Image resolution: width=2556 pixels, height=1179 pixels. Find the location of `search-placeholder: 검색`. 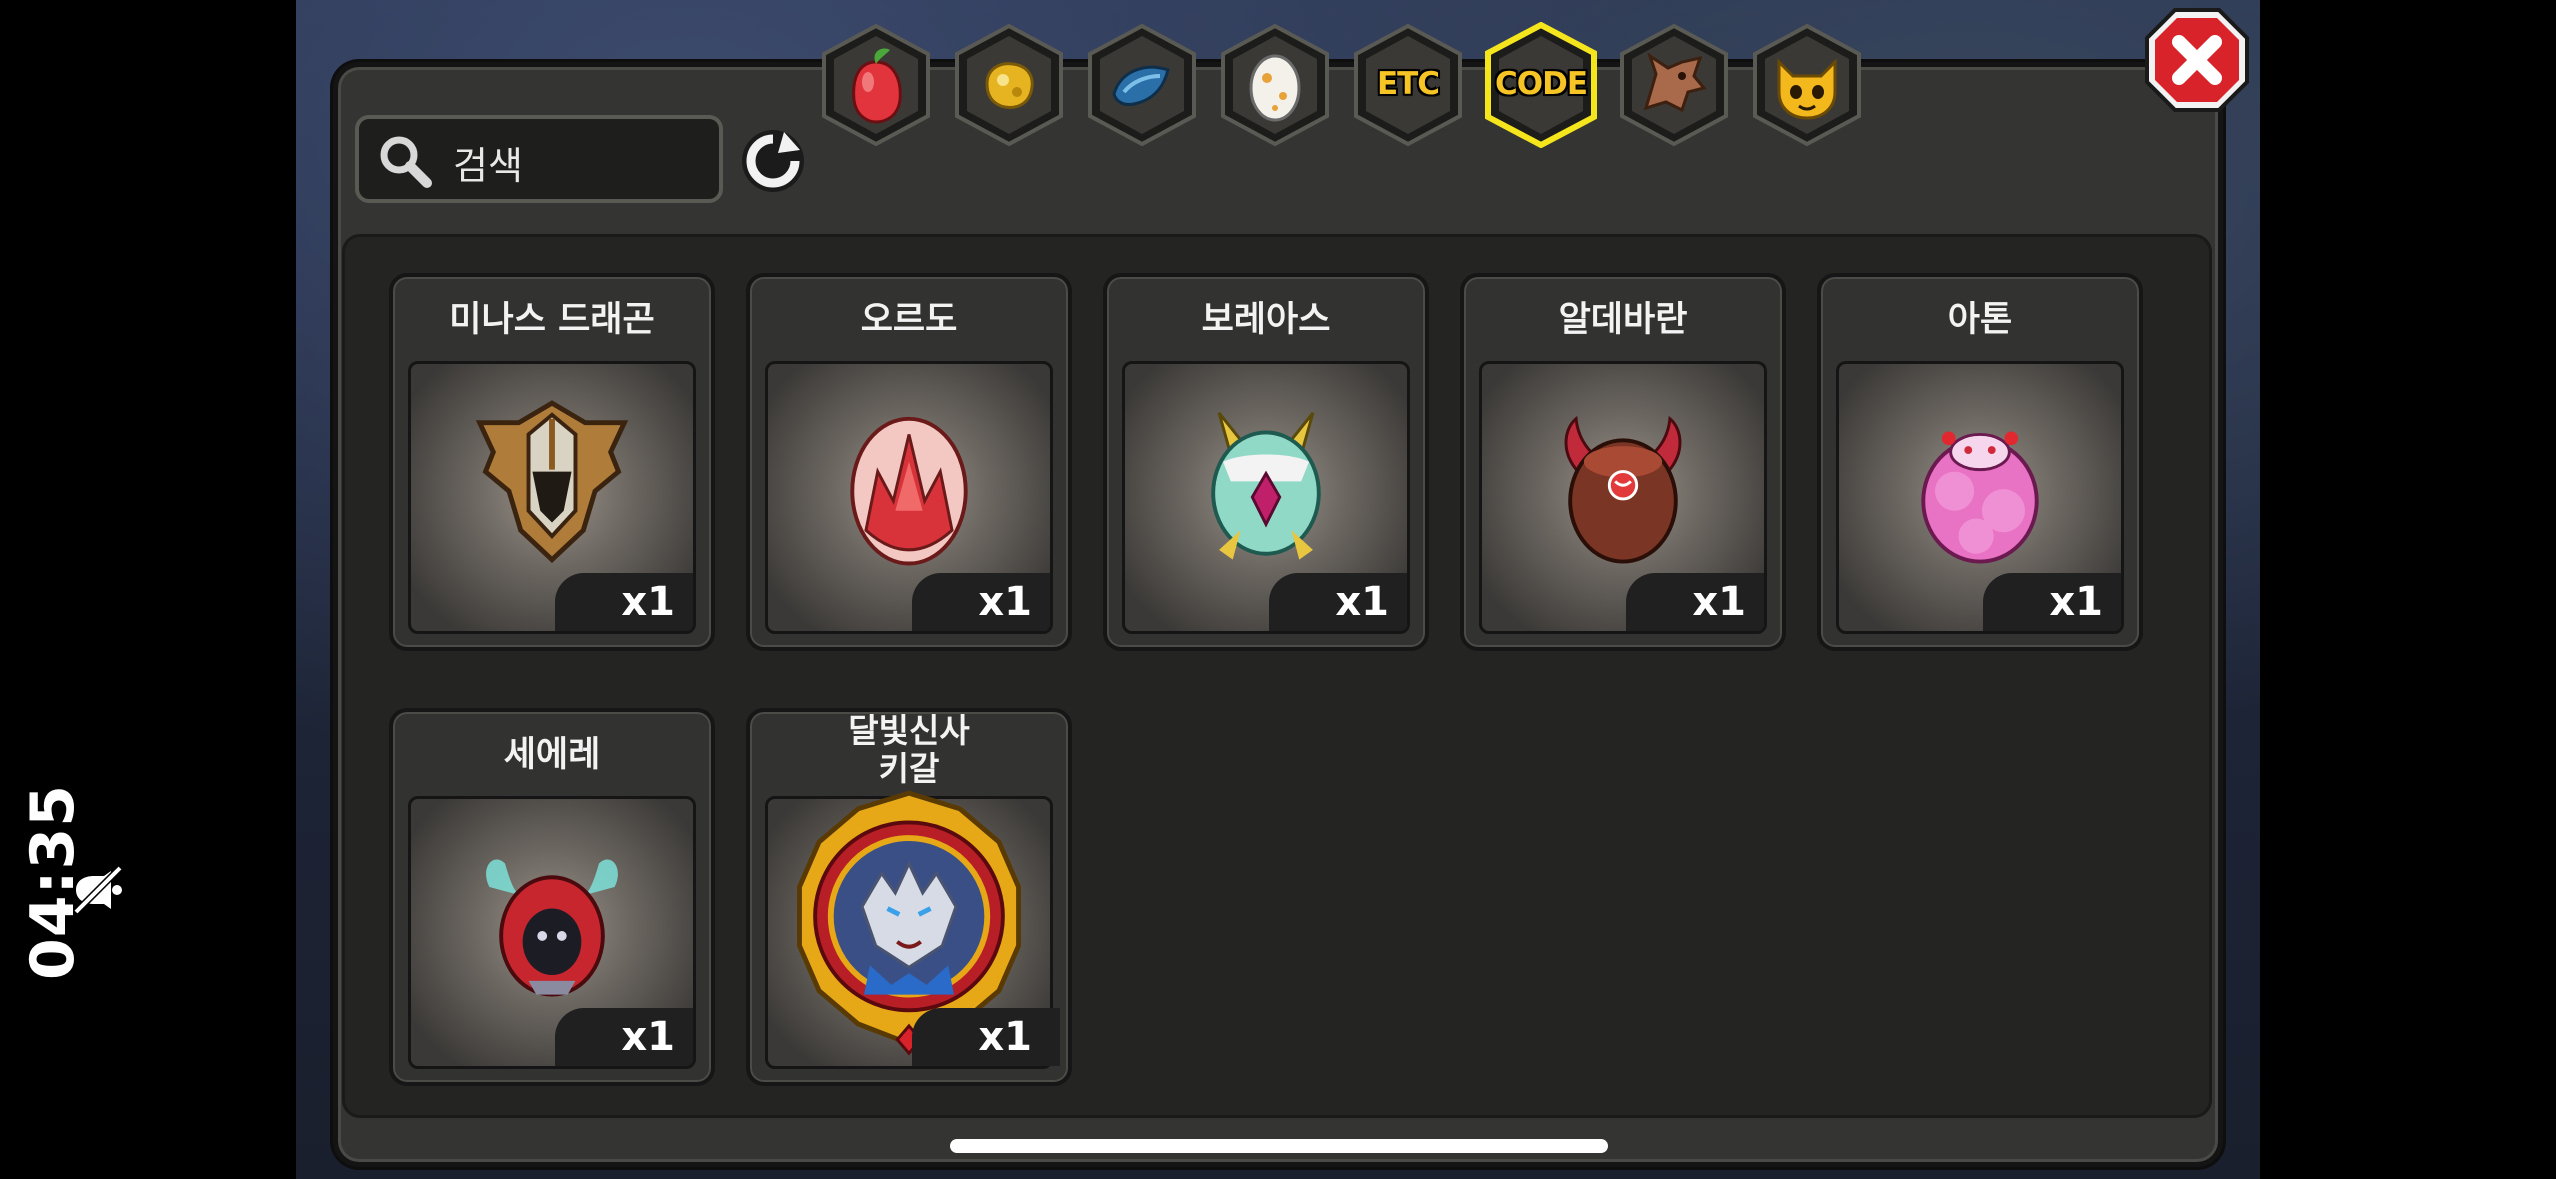

search-placeholder: 검색 is located at coordinates (488, 166).